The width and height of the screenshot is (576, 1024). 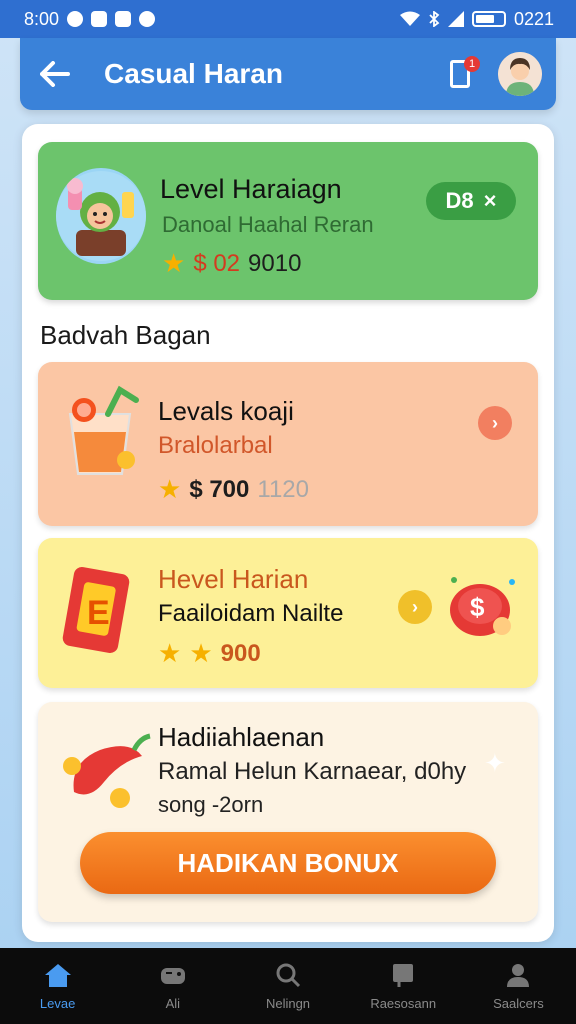 What do you see at coordinates (283, 489) in the screenshot?
I see `task-1-extra: 1120` at bounding box center [283, 489].